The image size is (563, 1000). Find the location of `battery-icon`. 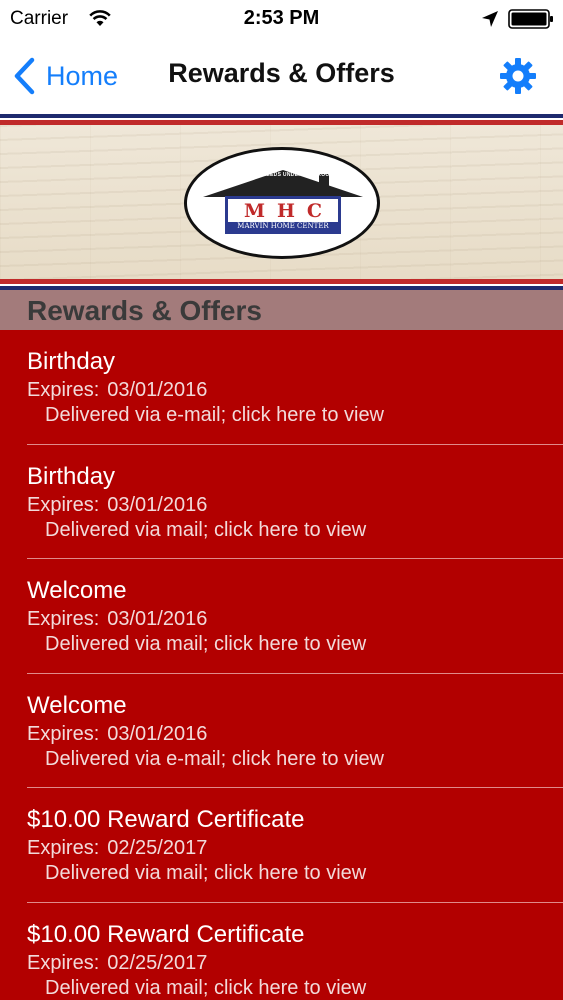

battery-icon is located at coordinates (530, 19).